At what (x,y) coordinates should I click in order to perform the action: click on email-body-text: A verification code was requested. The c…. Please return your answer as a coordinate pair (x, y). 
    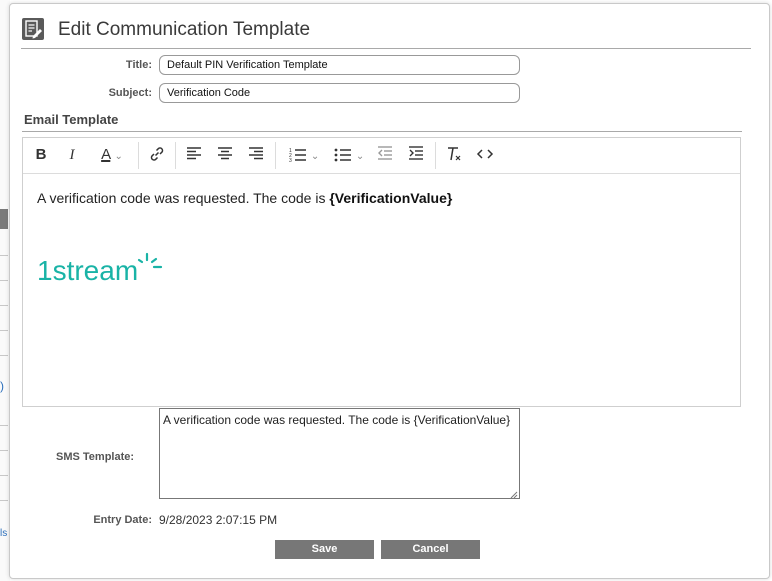
    Looking at the image, I should click on (244, 198).